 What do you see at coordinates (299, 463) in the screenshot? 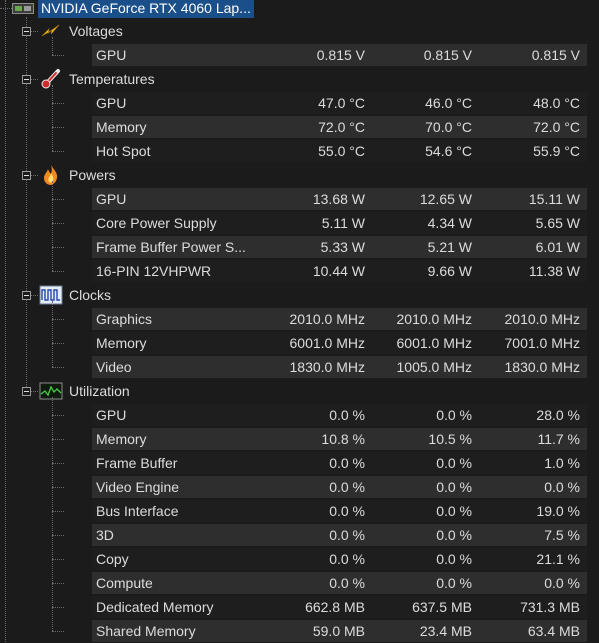
I see `sensor-row: Frame Buffer 0.0 % 0.0 % 1.0 %` at bounding box center [299, 463].